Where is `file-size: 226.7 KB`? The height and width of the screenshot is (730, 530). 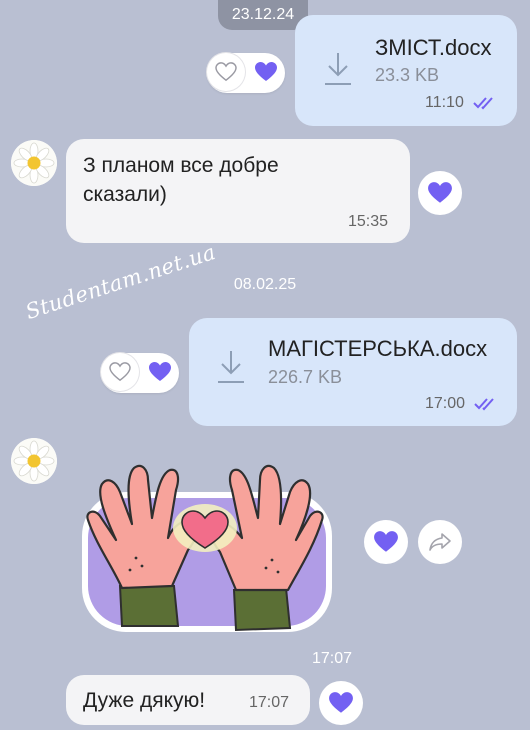
file-size: 226.7 KB is located at coordinates (305, 377).